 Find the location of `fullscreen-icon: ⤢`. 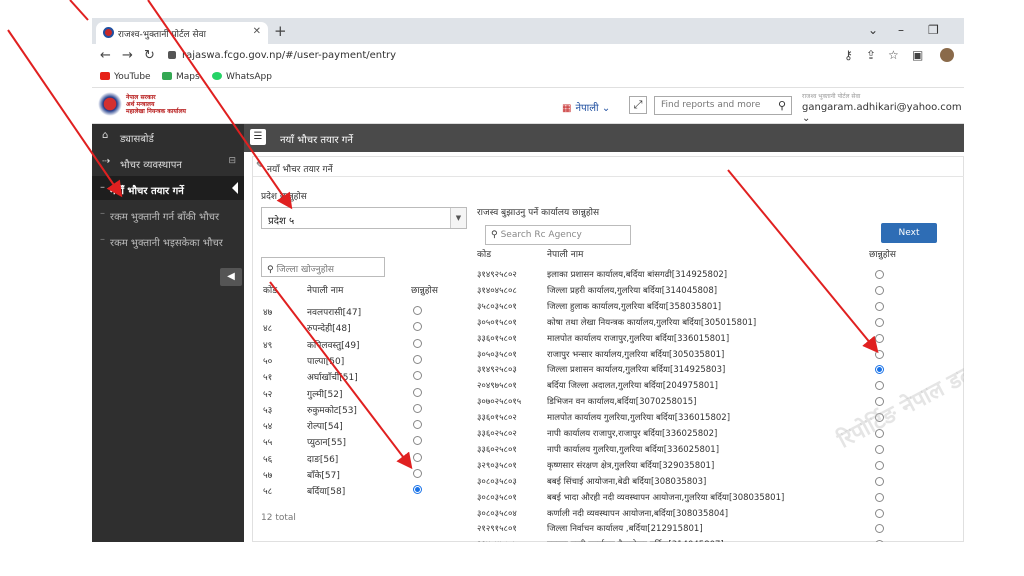

fullscreen-icon: ⤢ is located at coordinates (638, 105).